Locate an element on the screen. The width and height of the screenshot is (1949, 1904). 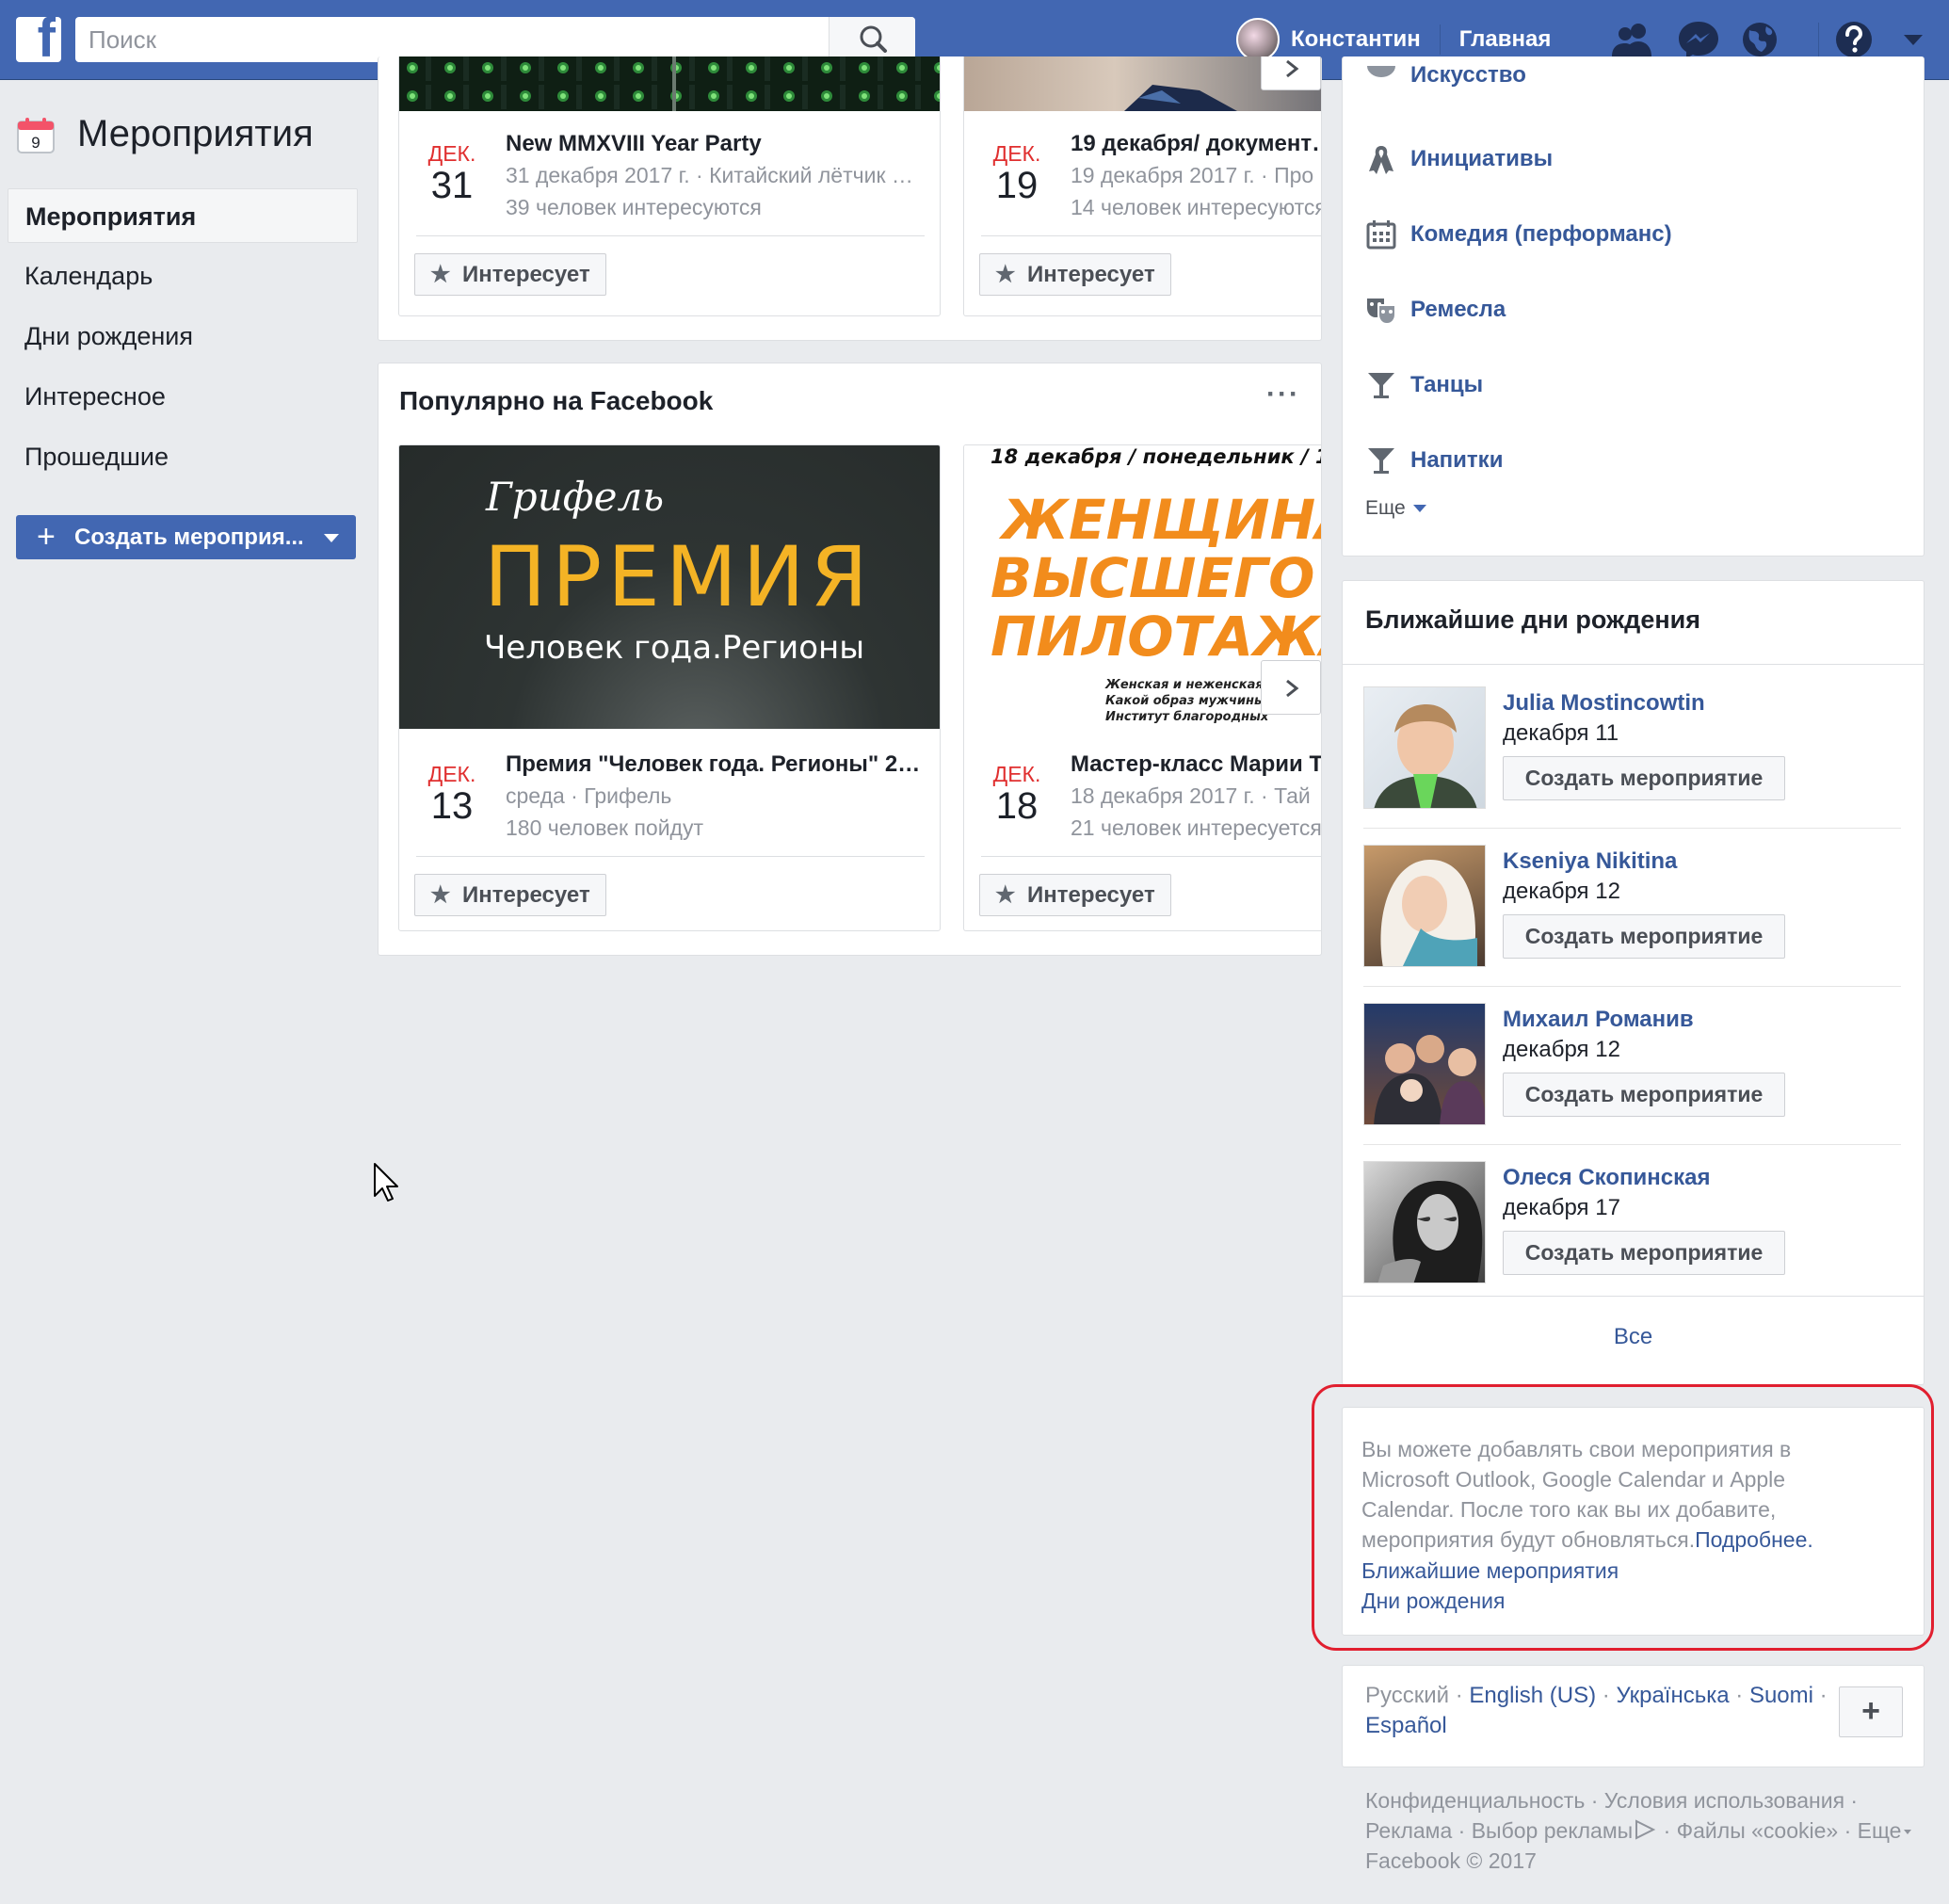
birthdays-title: Ближайшие дни рождения is located at coordinates (1532, 619).